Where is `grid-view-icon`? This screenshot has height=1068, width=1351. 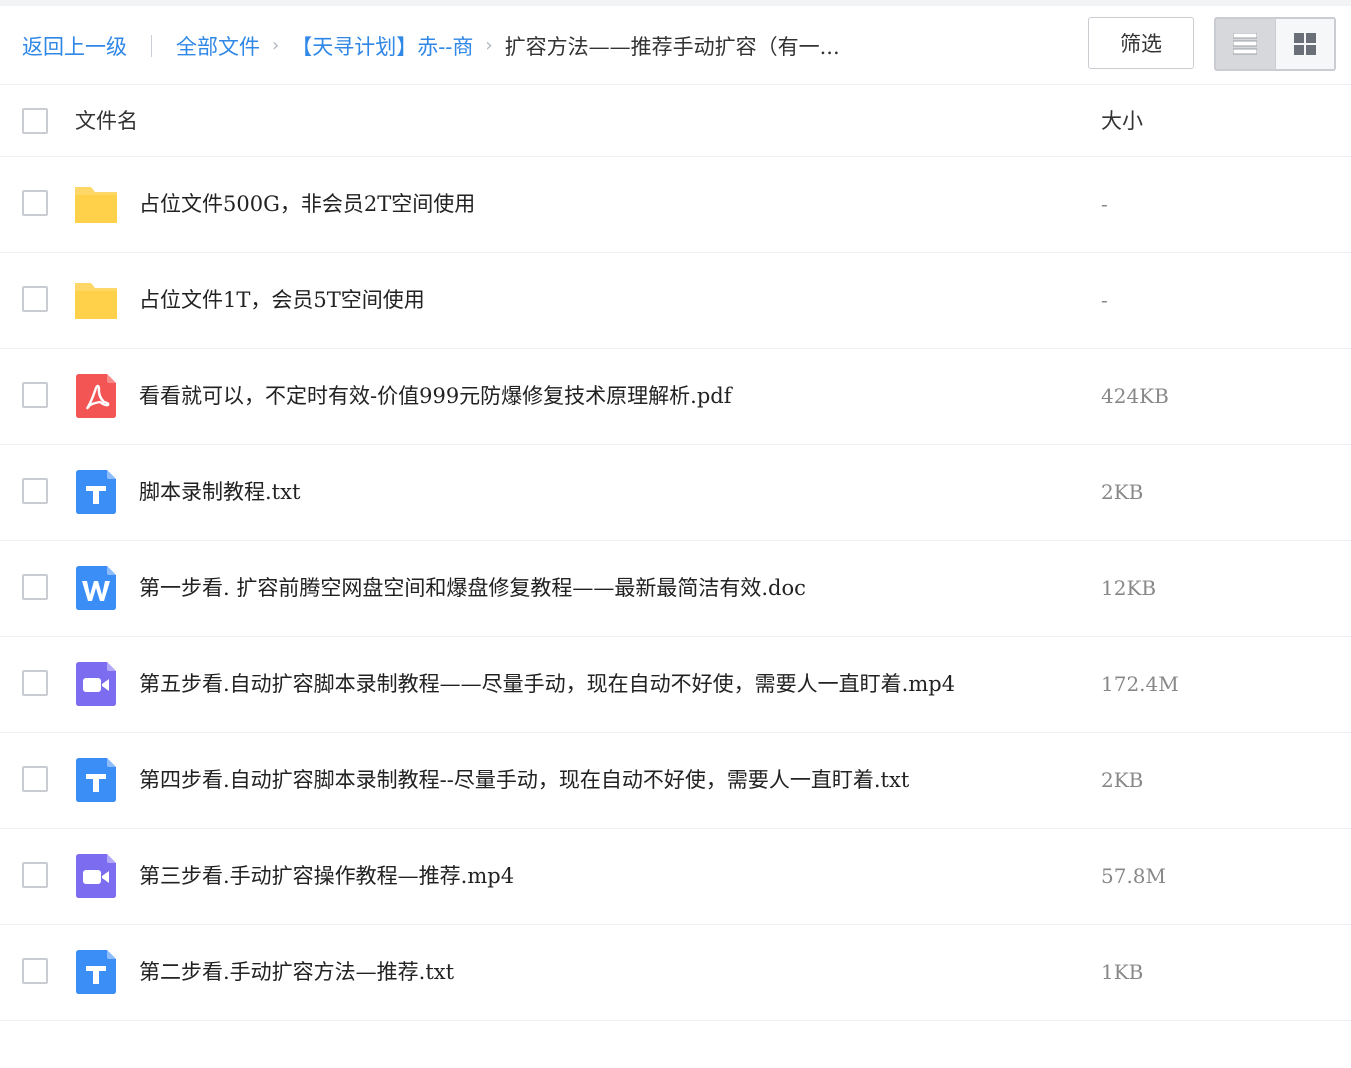 grid-view-icon is located at coordinates (1304, 44).